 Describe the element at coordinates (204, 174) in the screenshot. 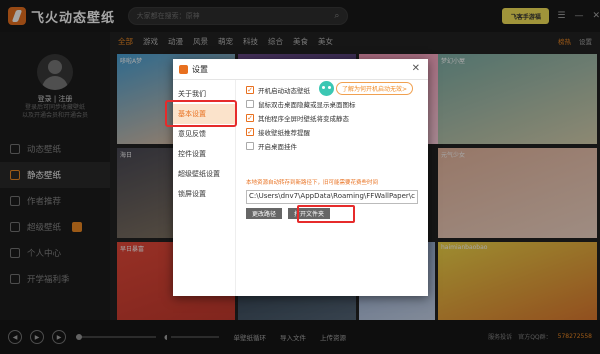

I see `settings-tab-super-wallpaper: 超级壁纸设置` at that location.